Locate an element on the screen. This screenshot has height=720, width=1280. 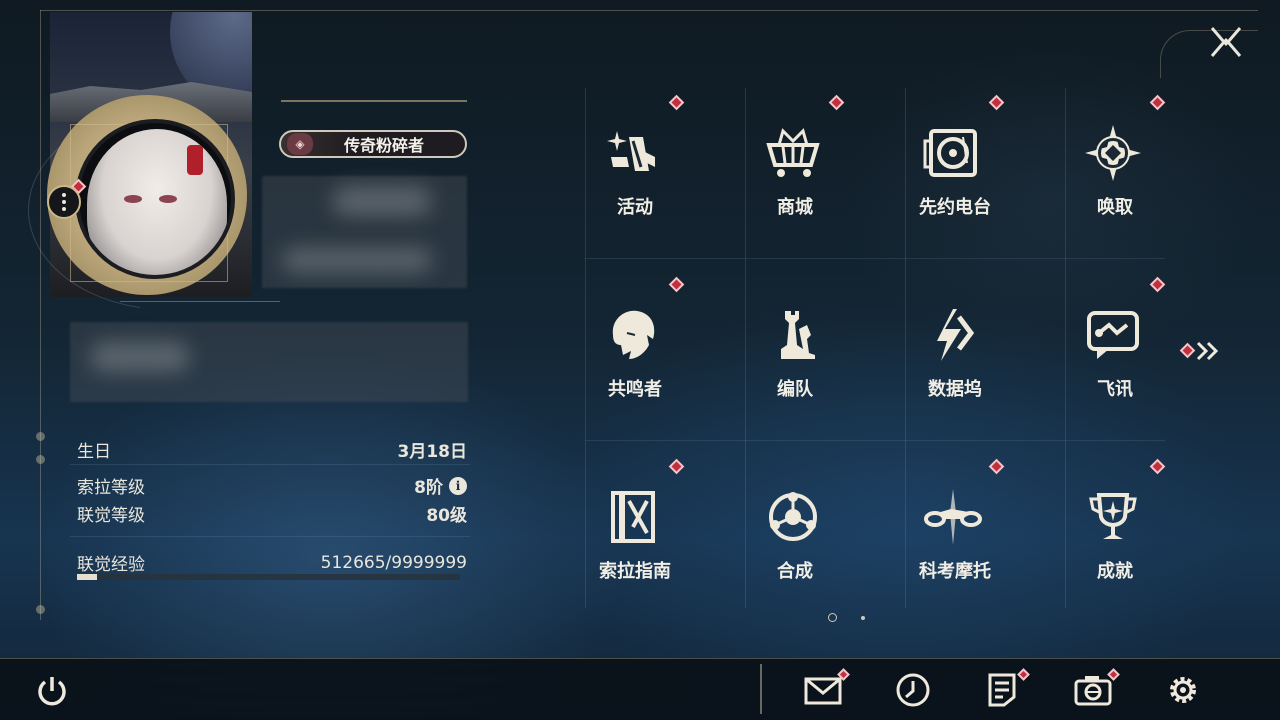
menu-item-guidebook: 索拉指南 is located at coordinates (635, 532).